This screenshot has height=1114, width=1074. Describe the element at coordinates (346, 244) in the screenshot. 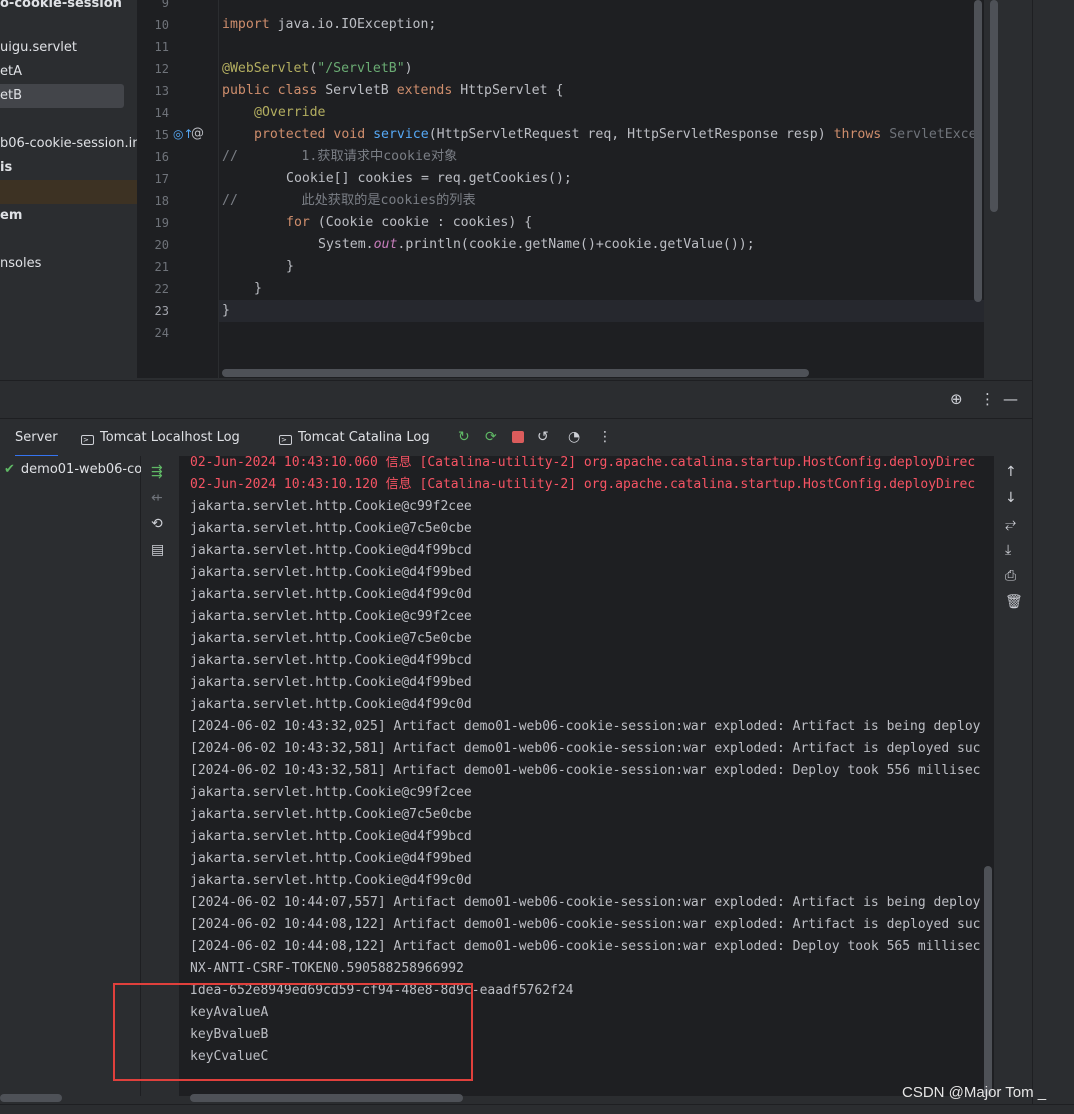

I see `code-text: System.` at that location.